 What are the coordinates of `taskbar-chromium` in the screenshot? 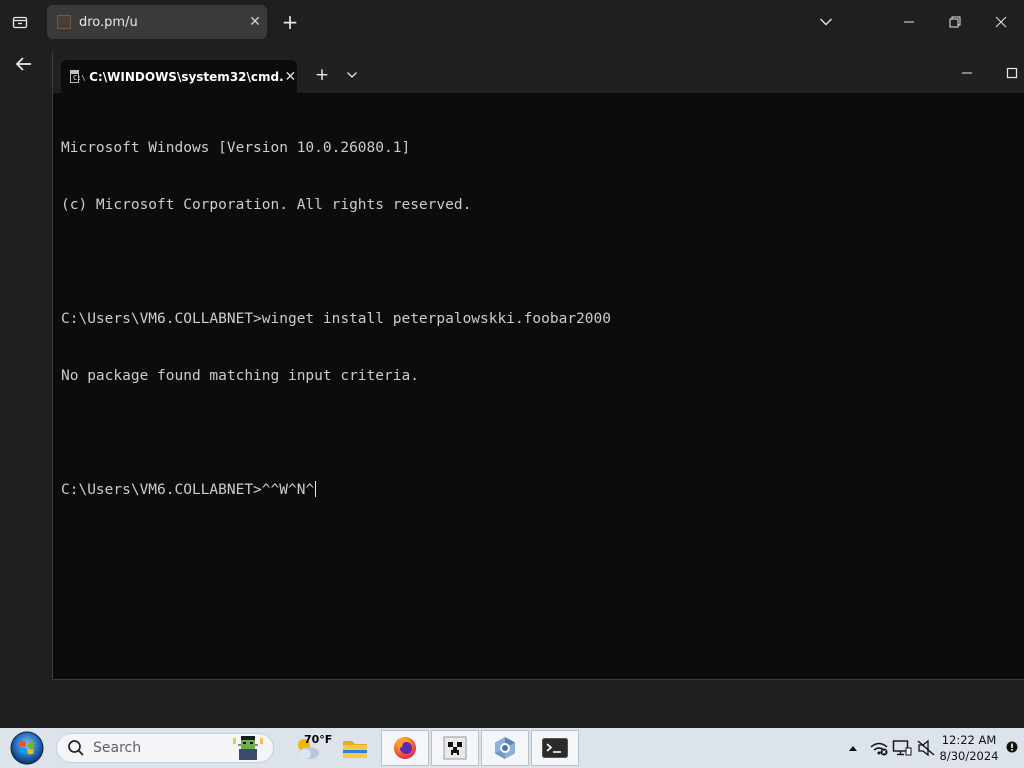 It's located at (505, 748).